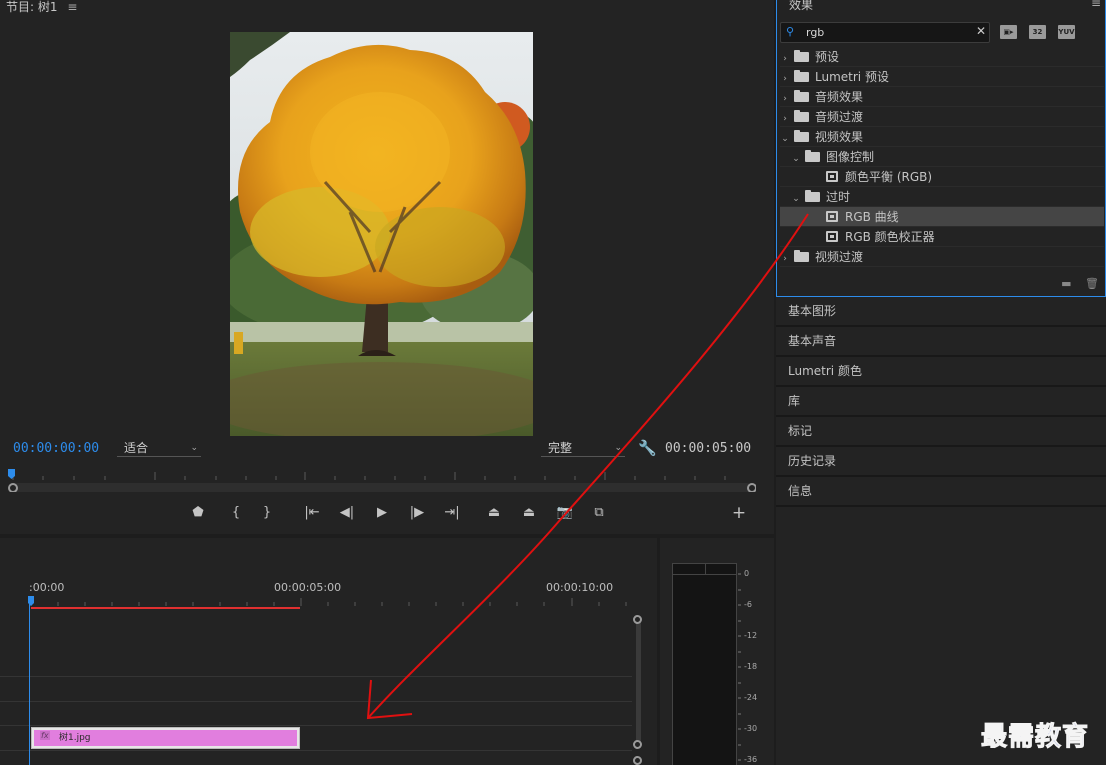 This screenshot has width=1106, height=765. What do you see at coordinates (941, 432) in the screenshot?
I see `panel-markers: 标记` at bounding box center [941, 432].